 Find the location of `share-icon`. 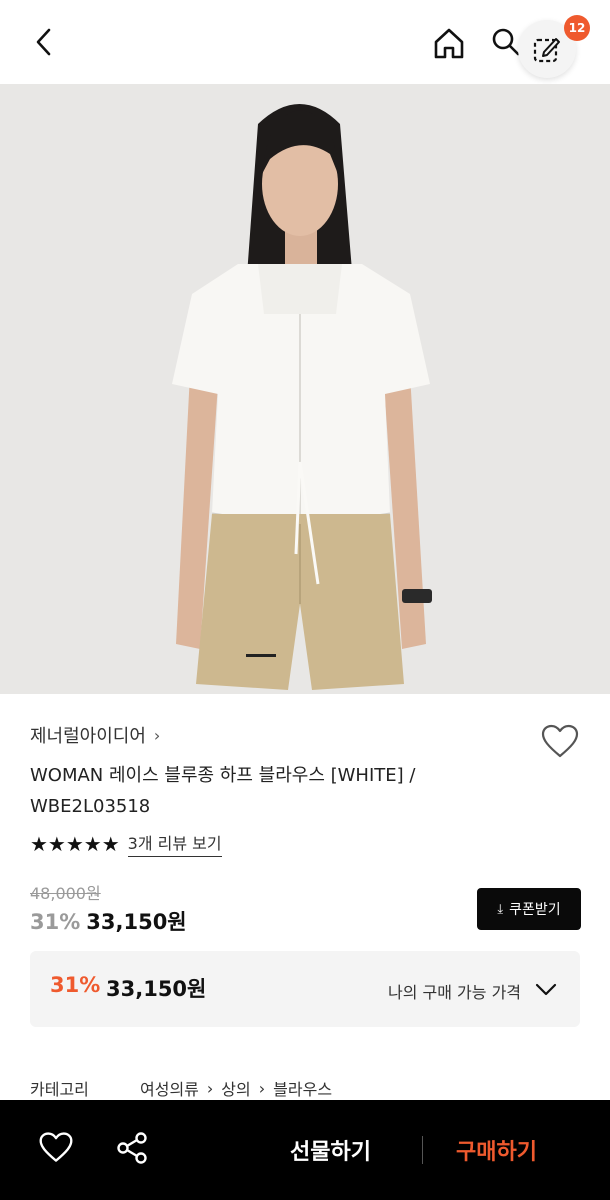

share-icon is located at coordinates (132, 1148).